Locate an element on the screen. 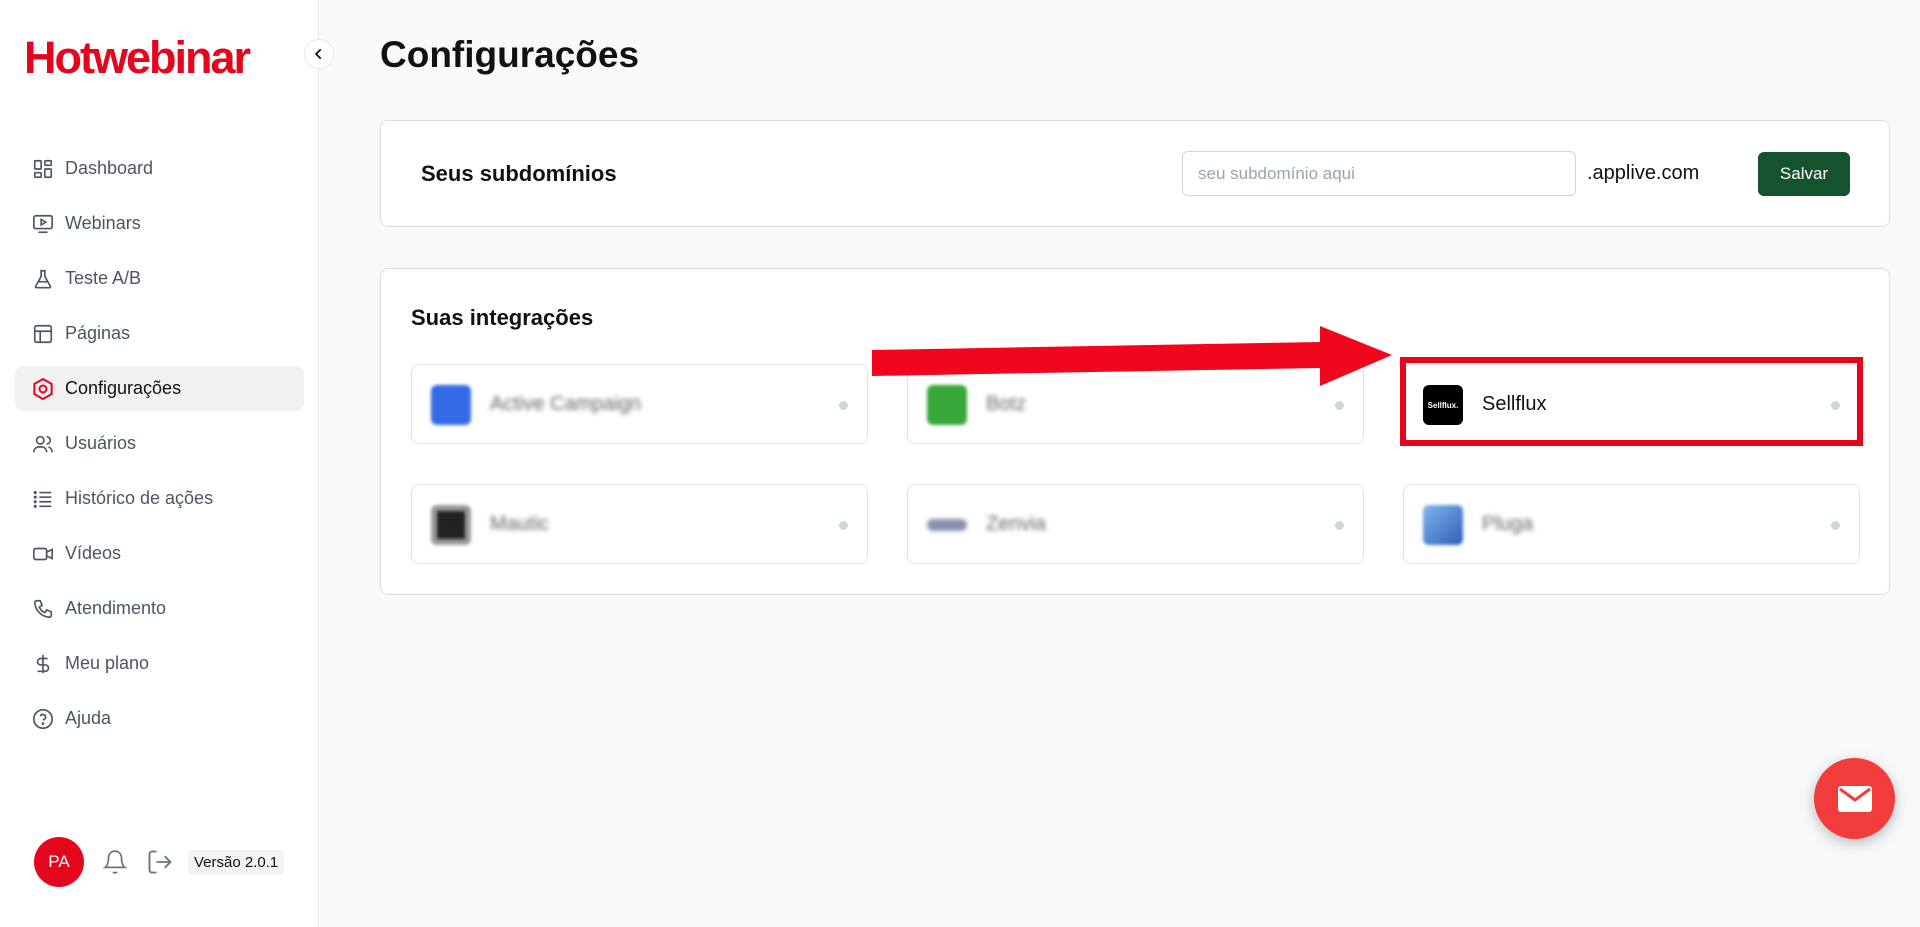 Image resolution: width=1920 pixels, height=927 pixels. integration-sellflux: Sellflux. Sellflux is located at coordinates (1631, 404).